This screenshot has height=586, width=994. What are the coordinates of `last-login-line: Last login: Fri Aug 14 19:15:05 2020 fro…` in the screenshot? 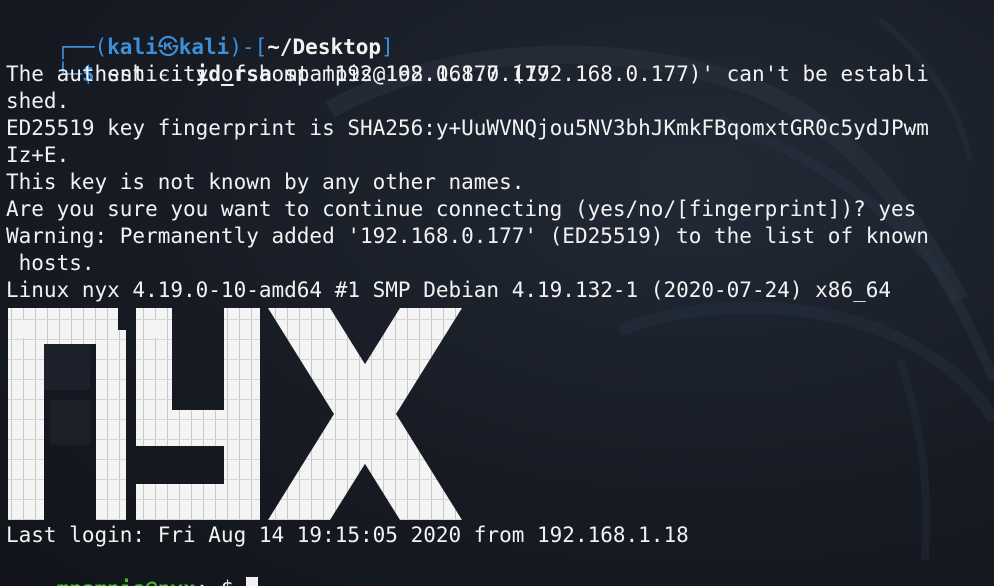 It's located at (347, 535).